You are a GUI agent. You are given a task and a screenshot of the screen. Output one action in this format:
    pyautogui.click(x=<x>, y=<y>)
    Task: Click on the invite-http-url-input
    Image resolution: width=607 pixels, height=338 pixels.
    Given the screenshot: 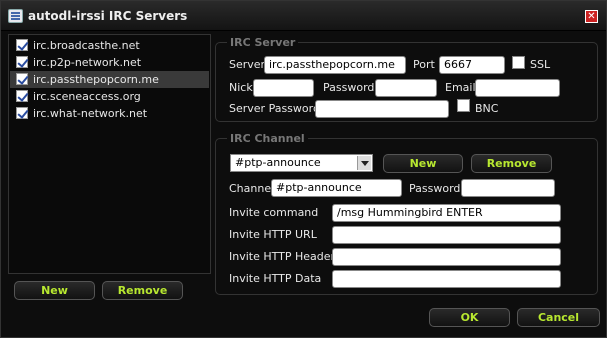 What is the action you would take?
    pyautogui.click(x=446, y=235)
    